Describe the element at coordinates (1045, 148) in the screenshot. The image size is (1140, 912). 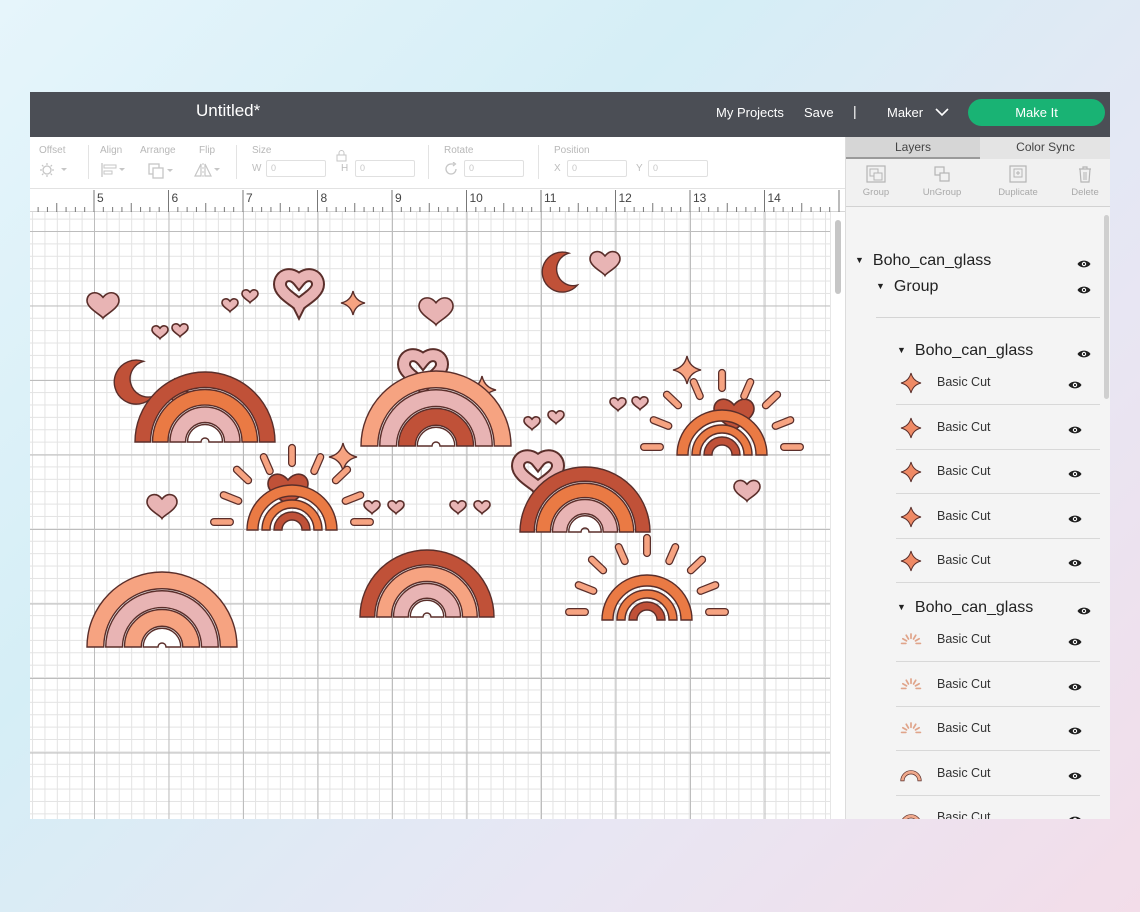
I see `tab-color-sync: Color Sync` at that location.